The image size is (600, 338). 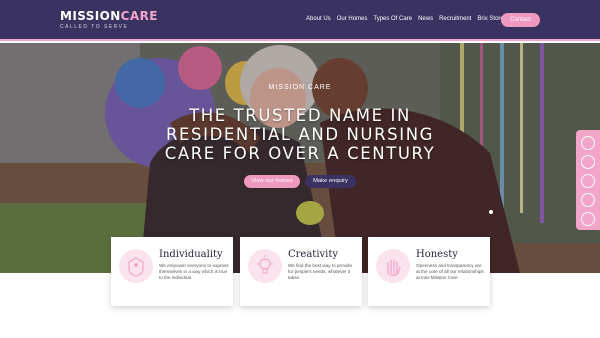 What do you see at coordinates (393, 266) in the screenshot?
I see `hand-icon` at bounding box center [393, 266].